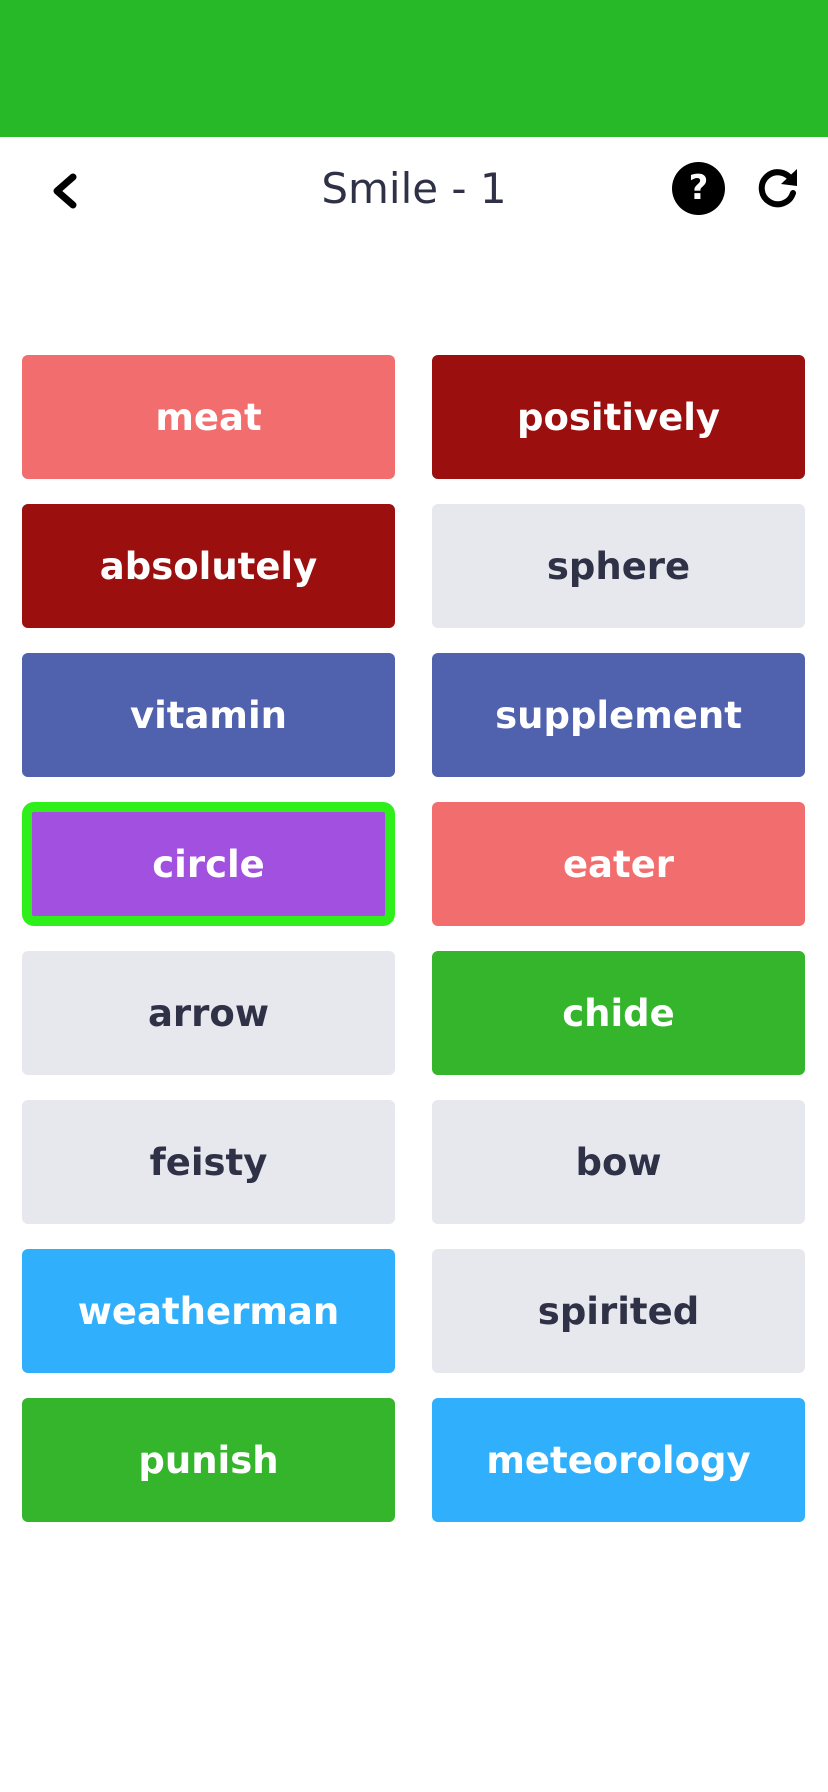  What do you see at coordinates (208, 1162) in the screenshot?
I see `word-tile: feisty` at bounding box center [208, 1162].